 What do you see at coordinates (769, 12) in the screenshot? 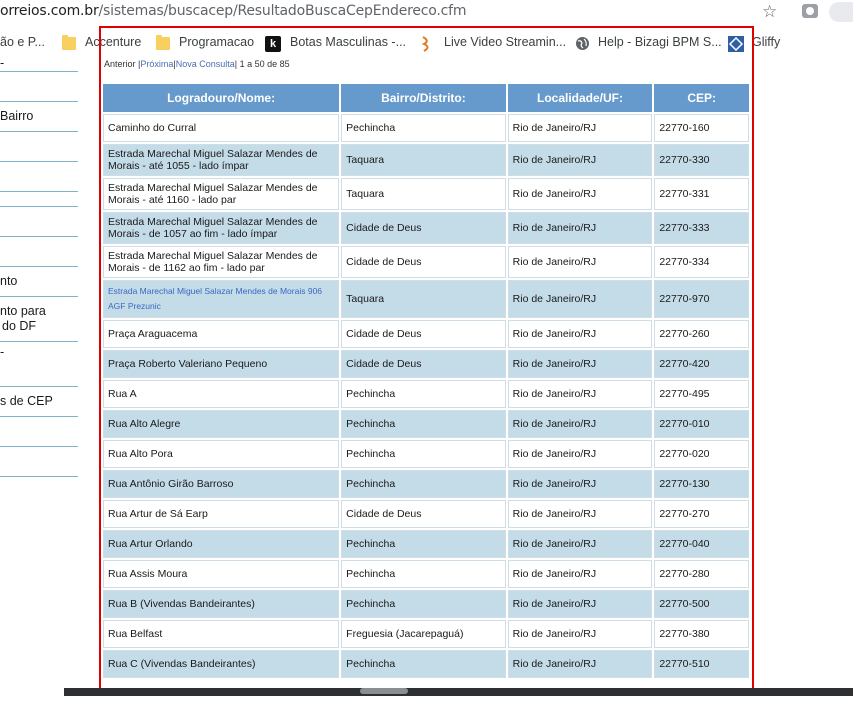
I see `bookmark-star-icon: ☆` at bounding box center [769, 12].